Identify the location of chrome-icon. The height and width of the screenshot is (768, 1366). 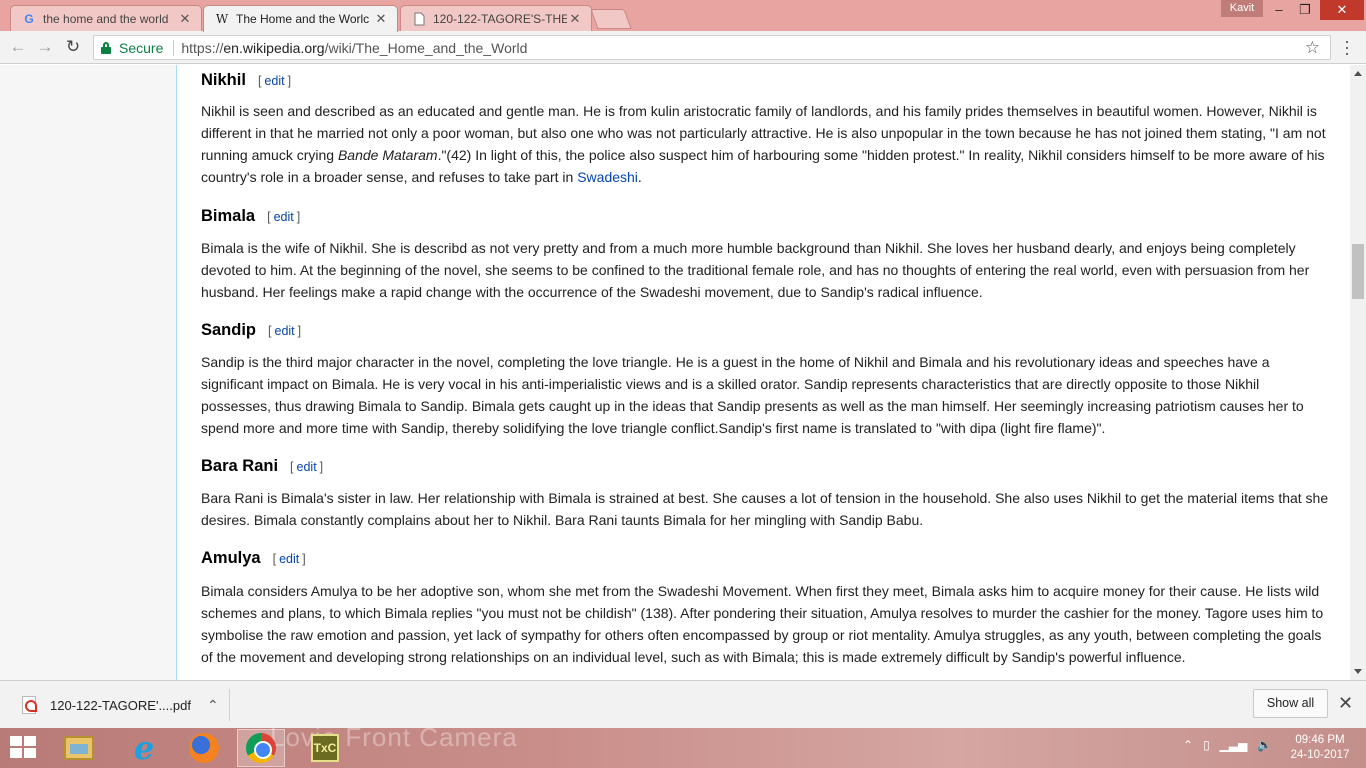
(261, 748).